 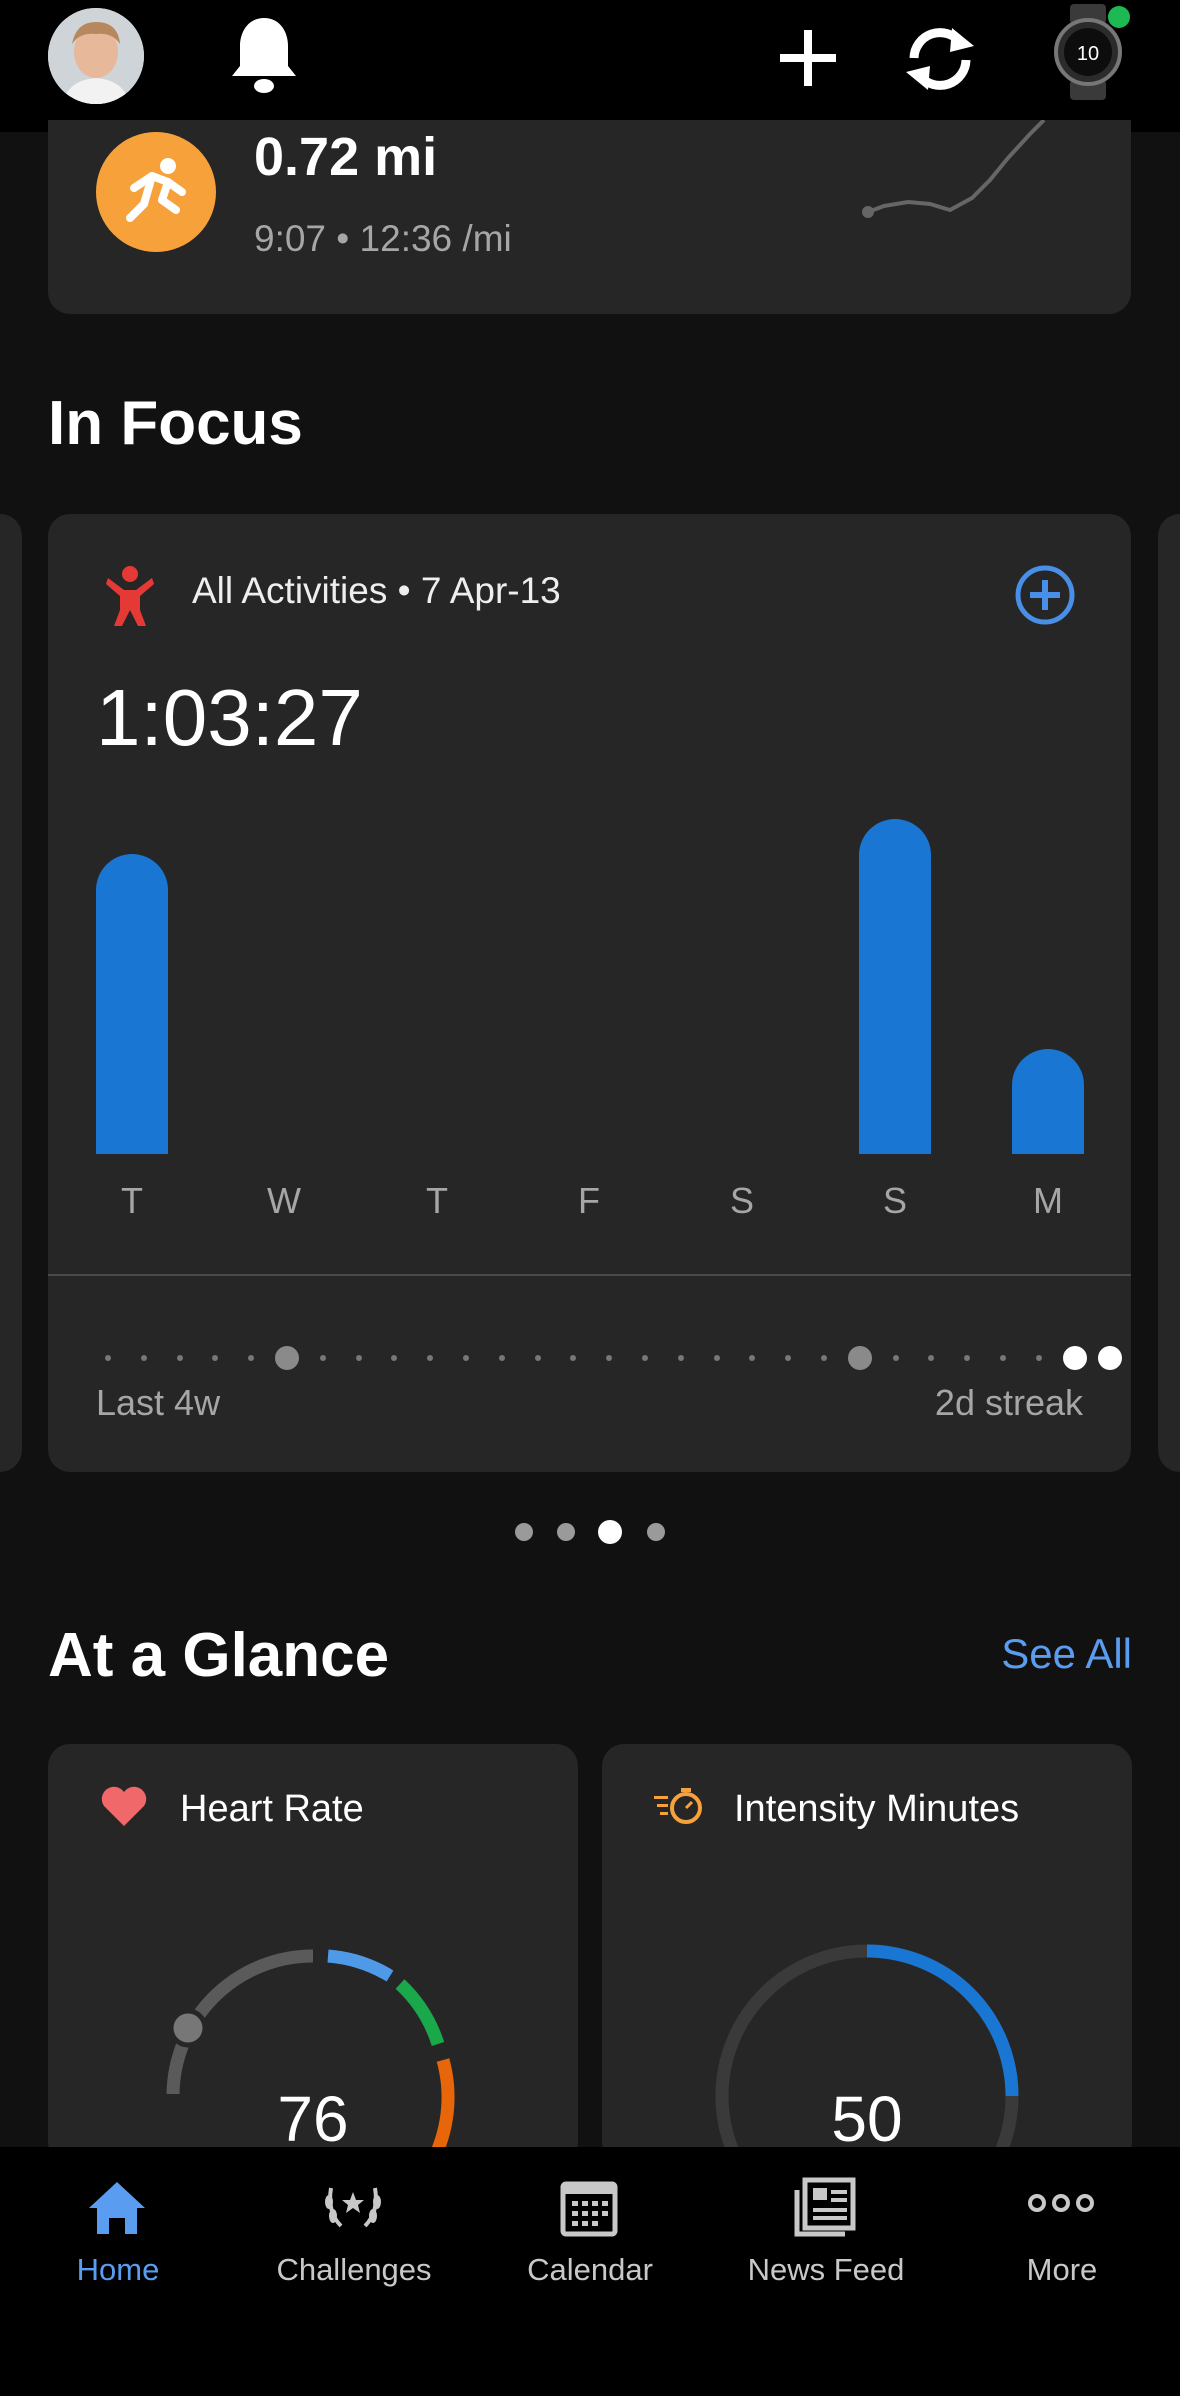 I want to click on watch-status-dot, so click(x=1119, y=17).